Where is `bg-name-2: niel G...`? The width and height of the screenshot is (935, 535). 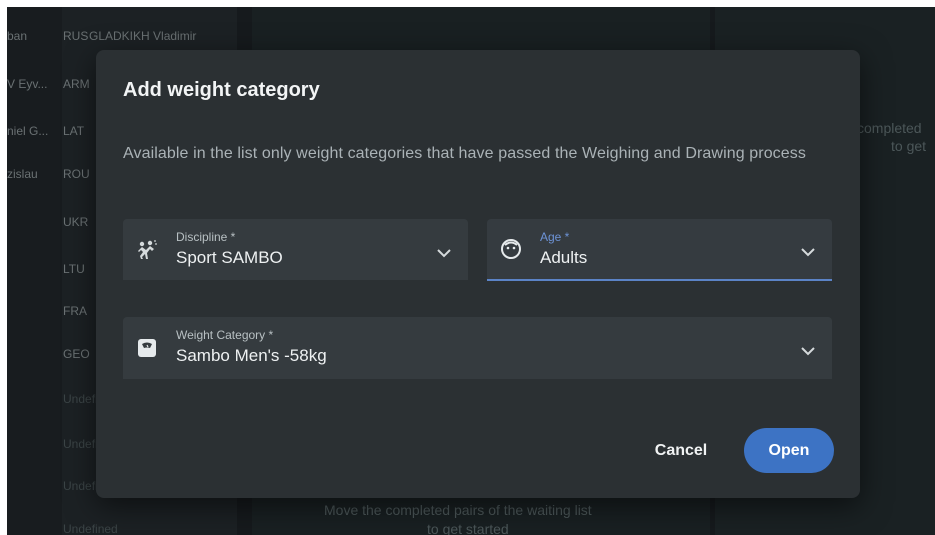
bg-name-2: niel G... is located at coordinates (28, 131).